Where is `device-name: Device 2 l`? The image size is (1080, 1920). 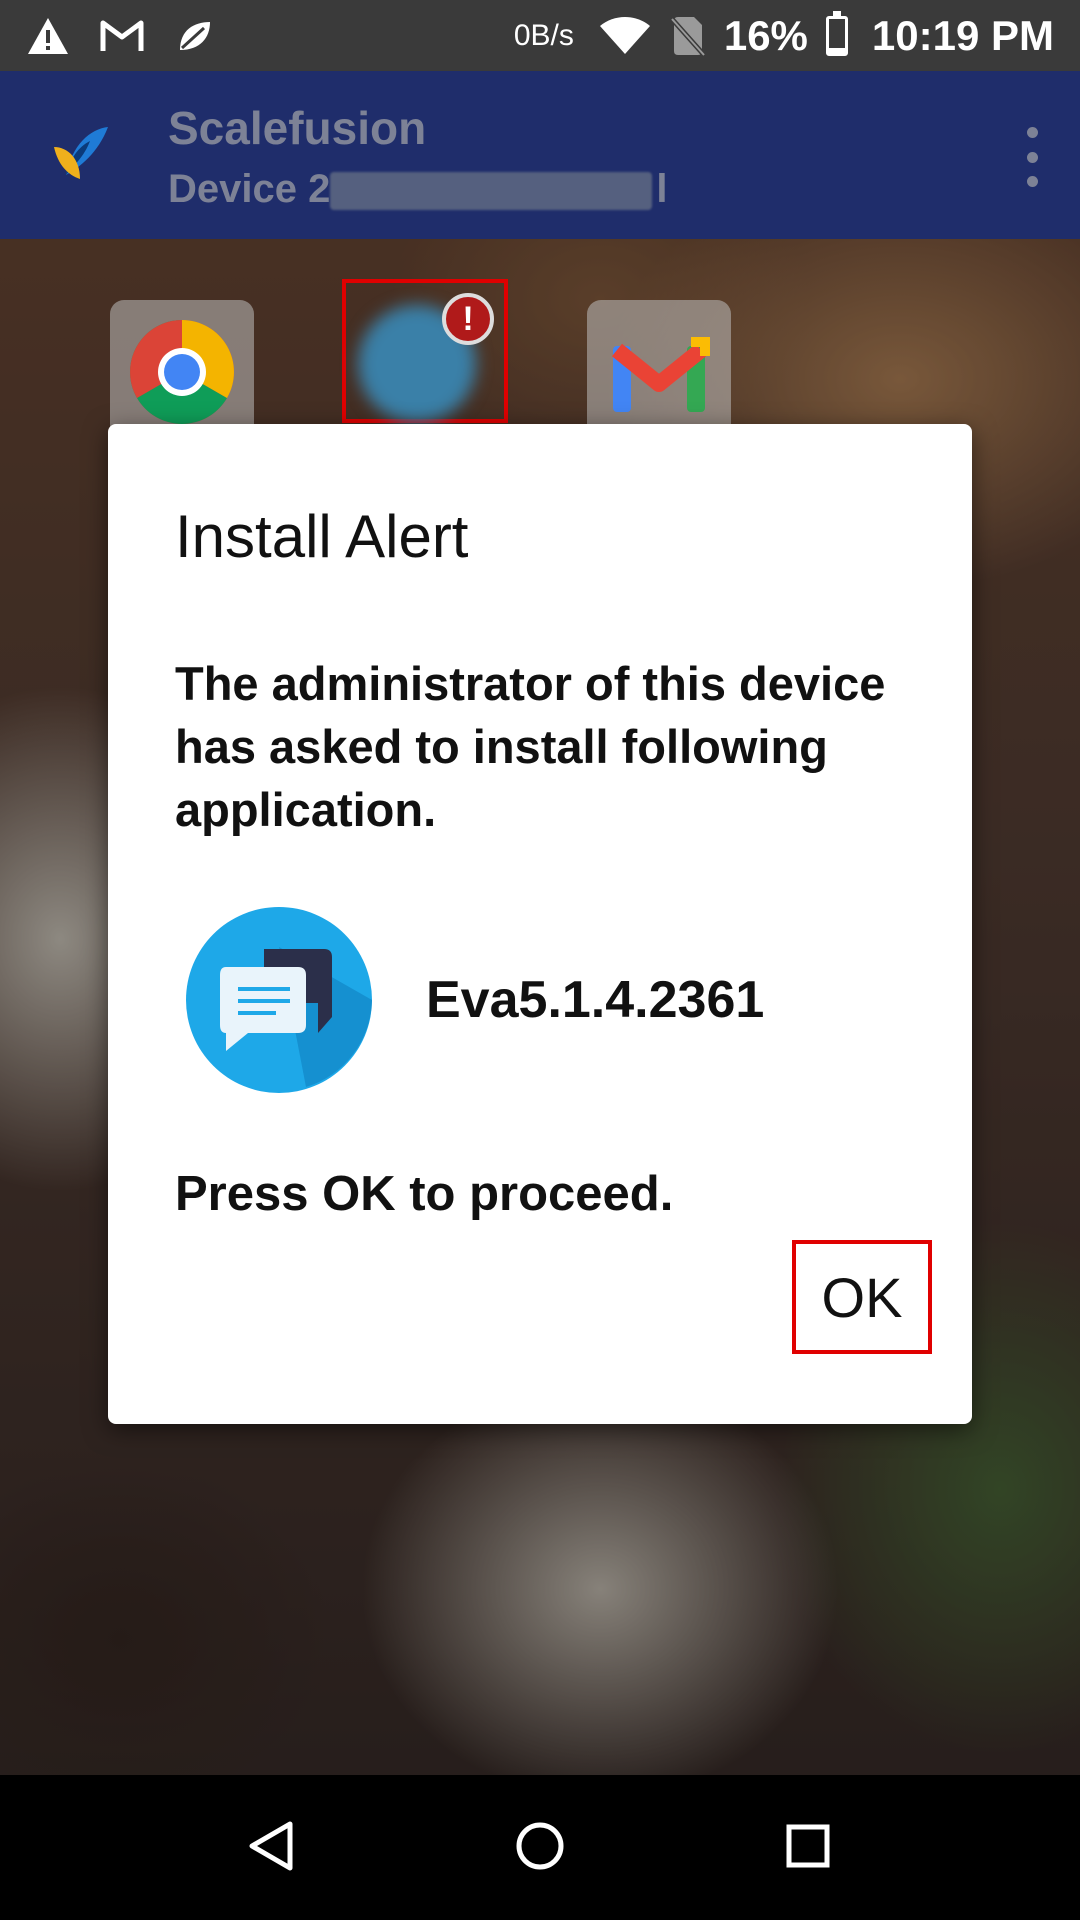 device-name: Device 2 l is located at coordinates (417, 189).